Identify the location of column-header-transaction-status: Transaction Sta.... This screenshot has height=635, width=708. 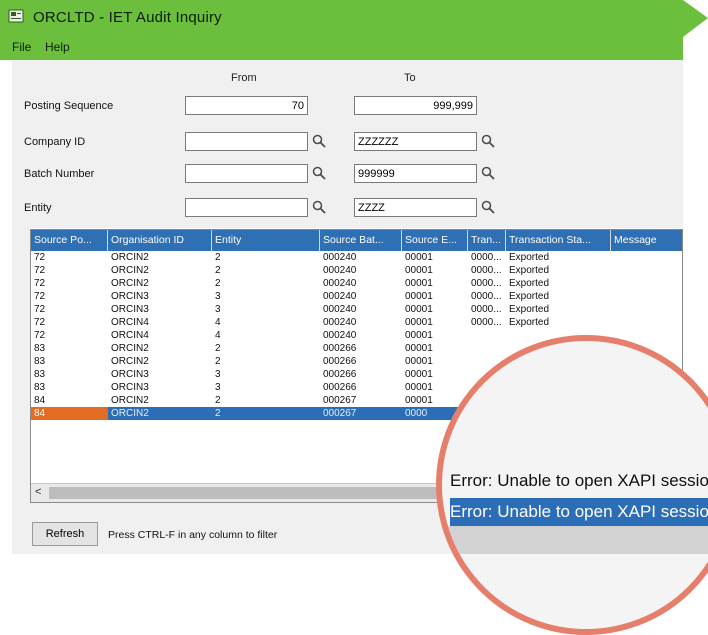
(558, 240).